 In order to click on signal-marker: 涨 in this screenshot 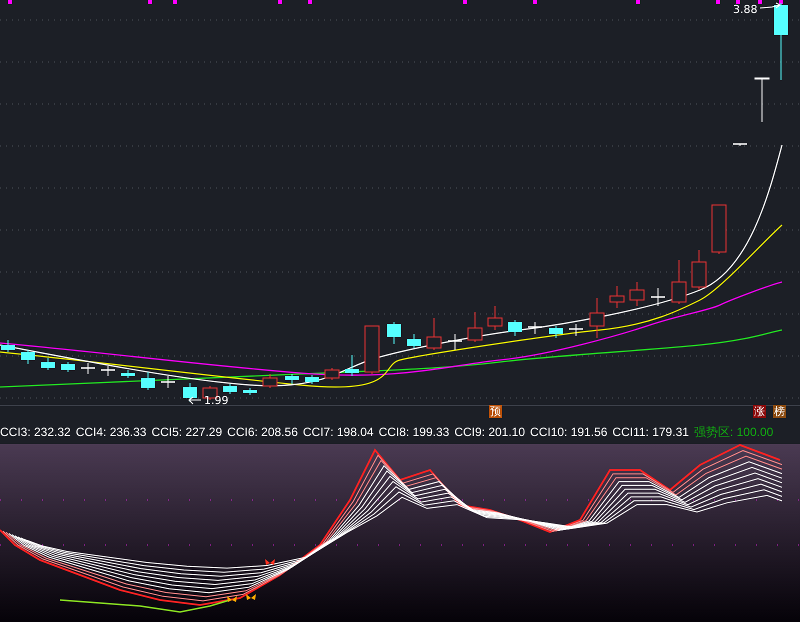, I will do `click(759, 411)`.